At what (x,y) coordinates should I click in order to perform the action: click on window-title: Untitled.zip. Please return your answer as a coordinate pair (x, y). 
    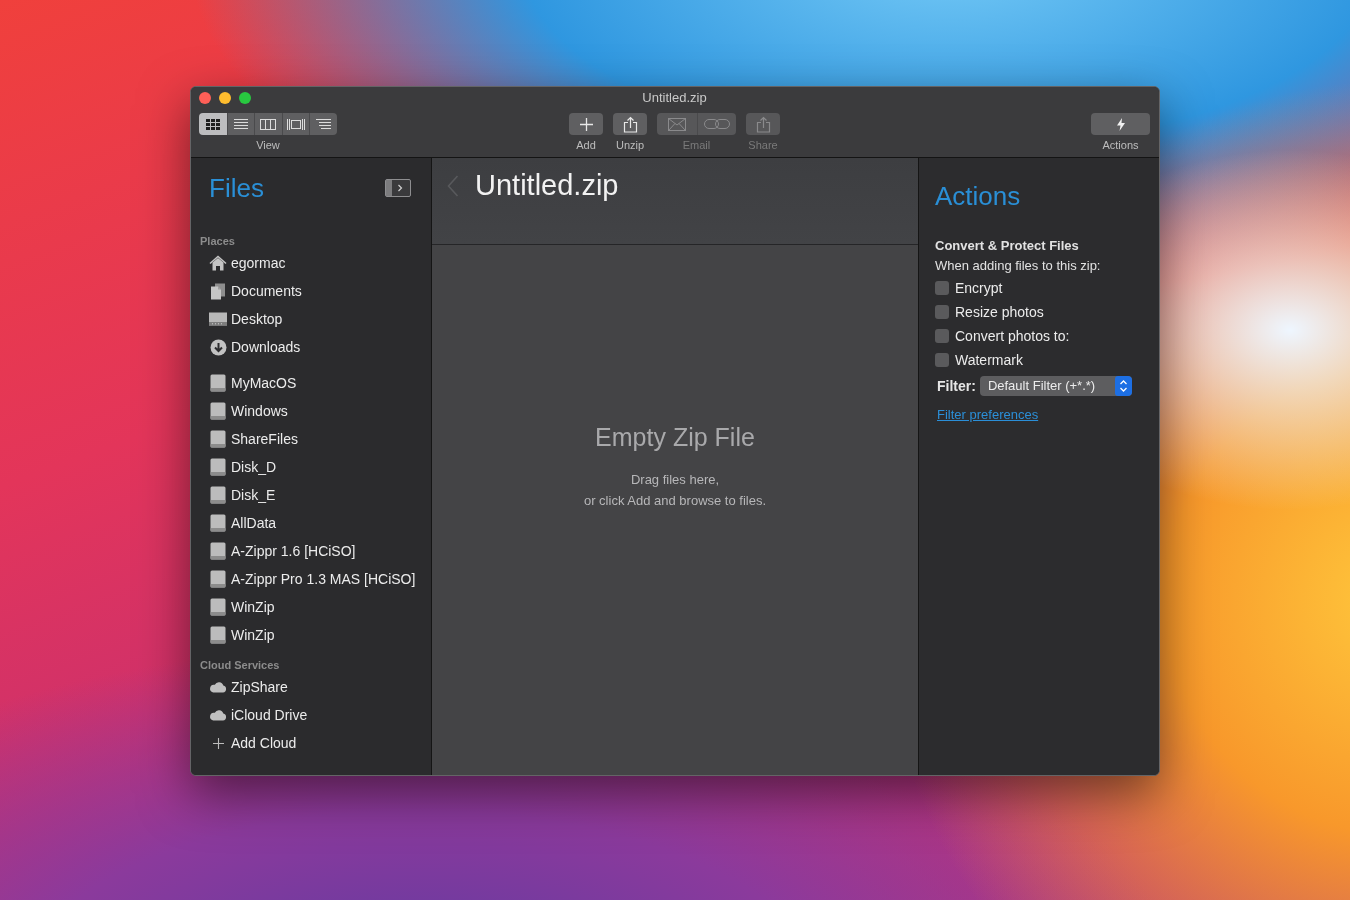
    Looking at the image, I should click on (674, 98).